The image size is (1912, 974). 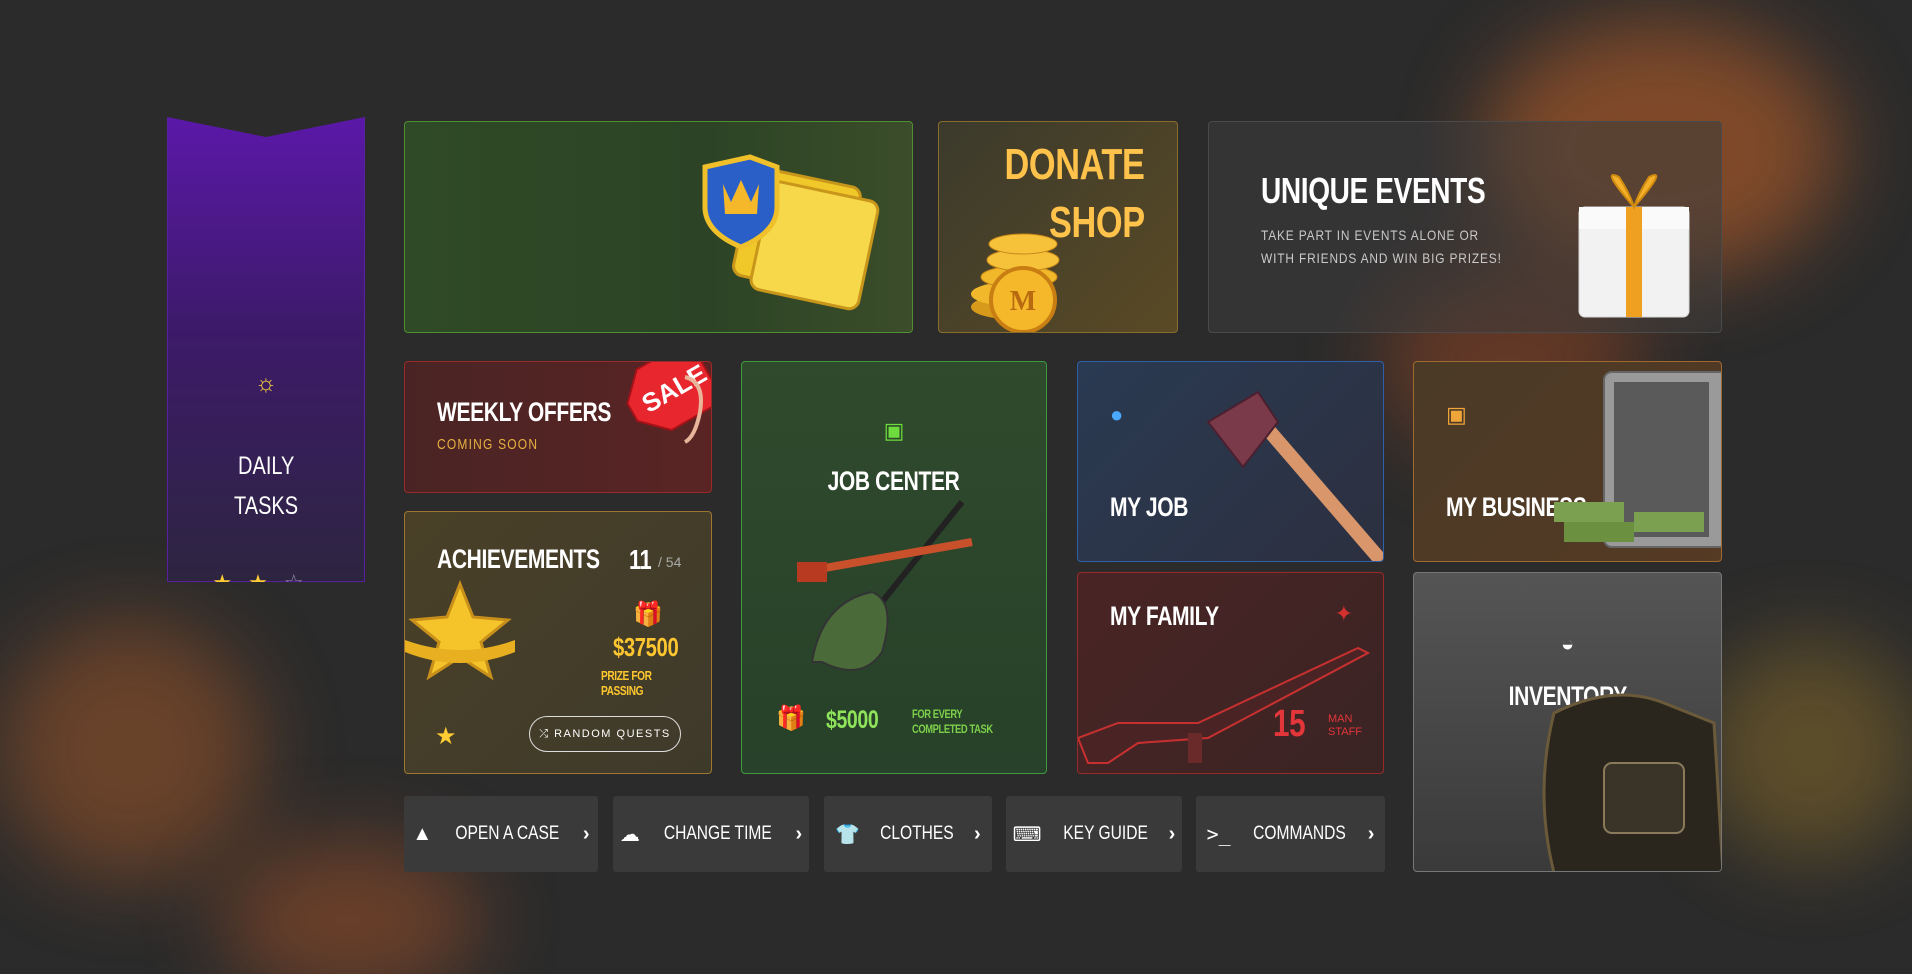 I want to click on key-guide-button: ⌨ KEY GUIDE ›, so click(x=1094, y=834).